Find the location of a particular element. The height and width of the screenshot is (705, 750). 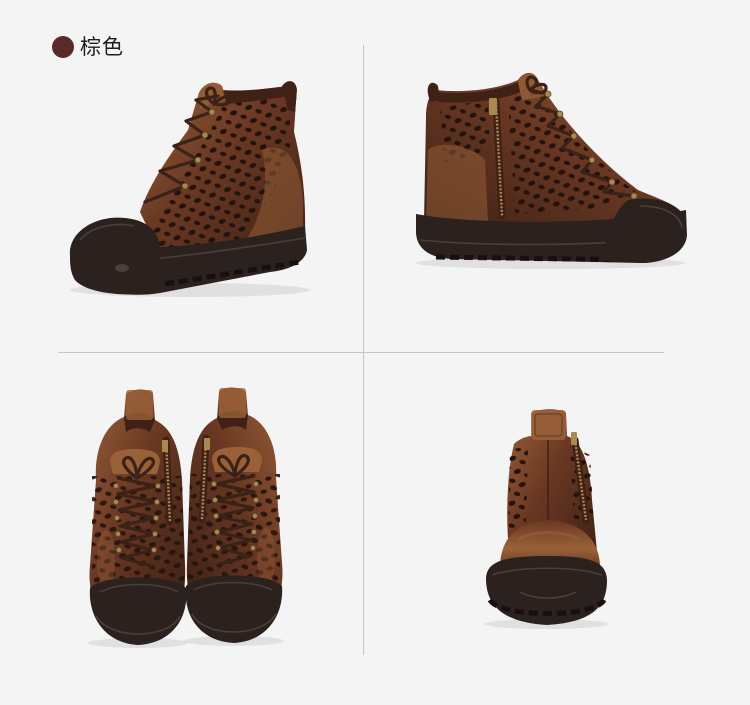

boot-side-view-toe-right is located at coordinates (551, 170).